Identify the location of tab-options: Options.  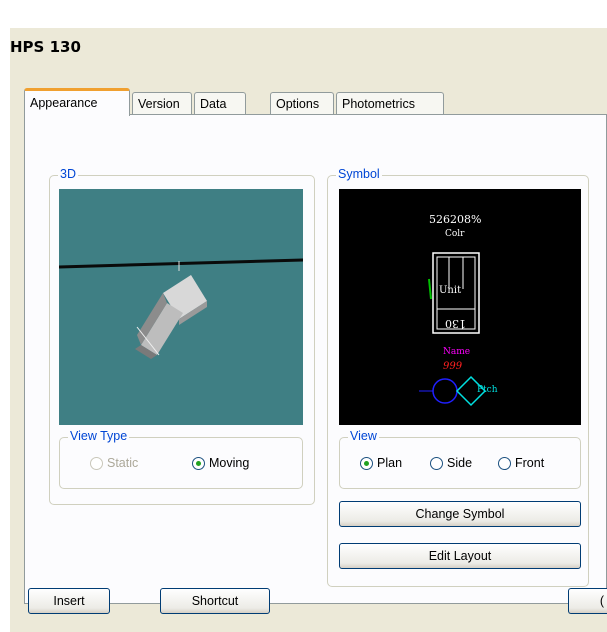
(302, 103).